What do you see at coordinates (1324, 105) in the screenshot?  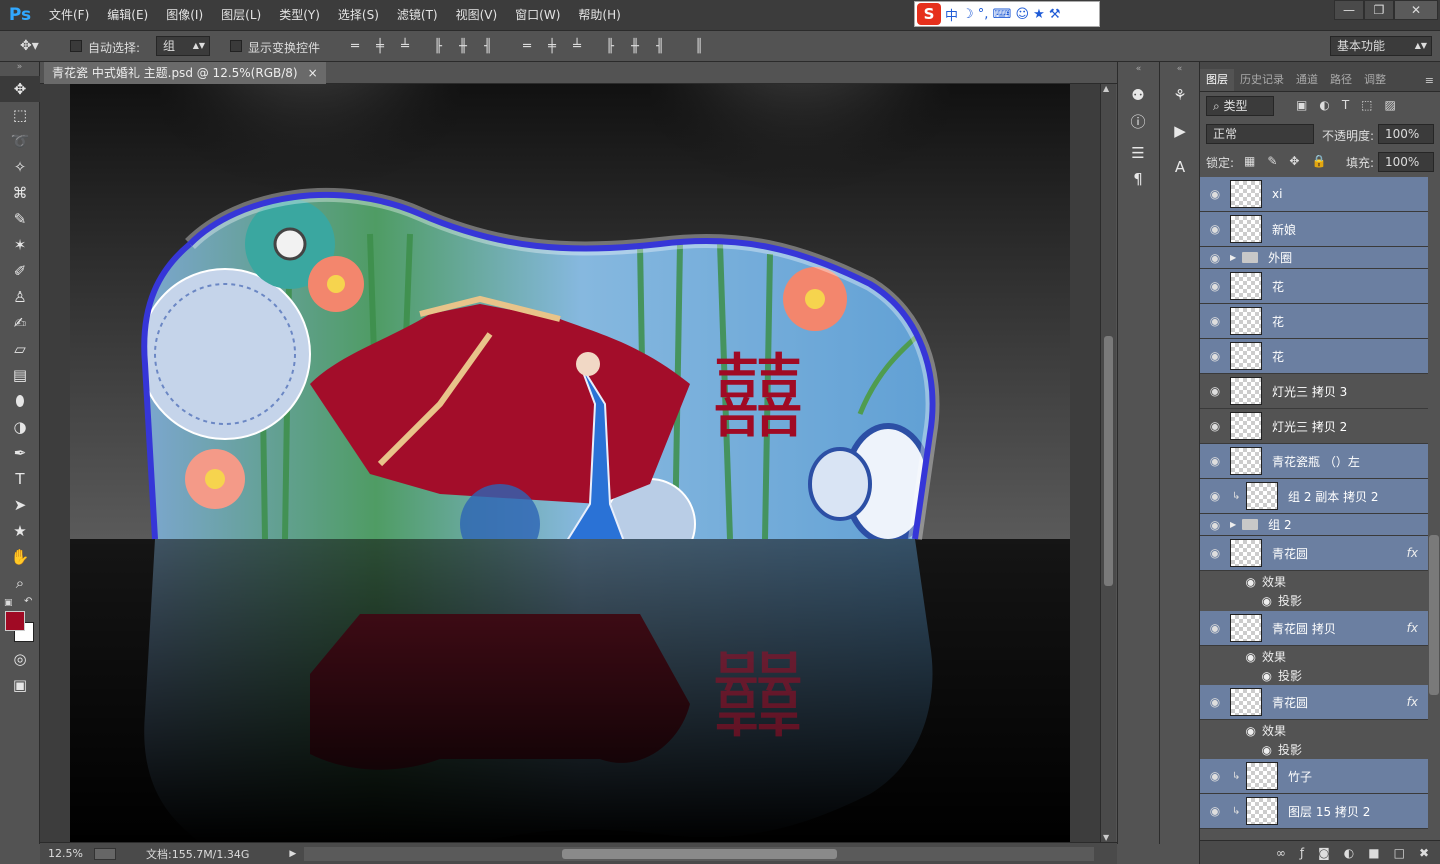 I see `filter-adjustment-icon: ◐` at bounding box center [1324, 105].